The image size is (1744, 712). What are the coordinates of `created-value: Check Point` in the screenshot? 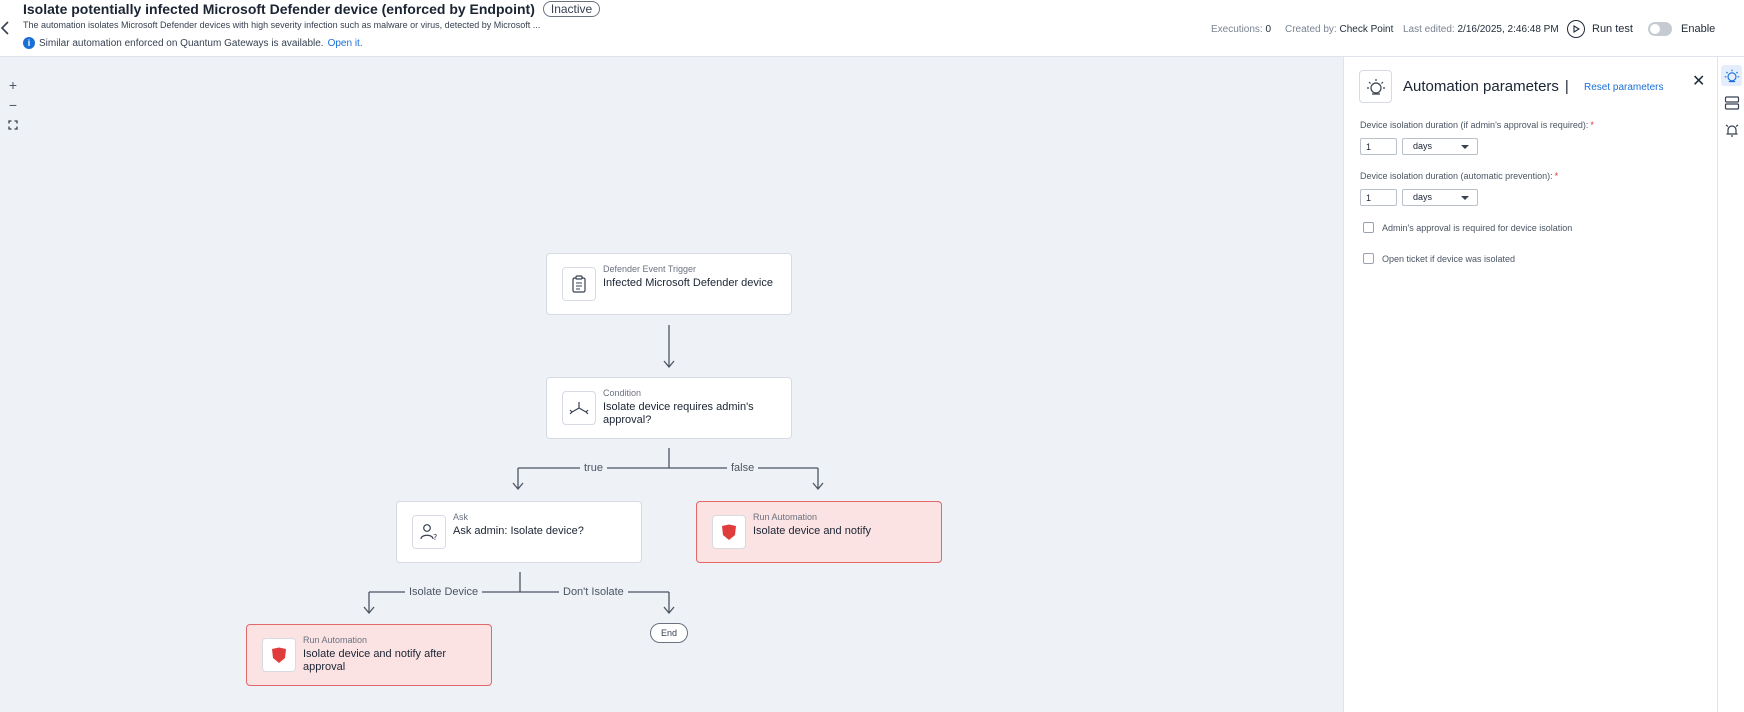 It's located at (1366, 29).